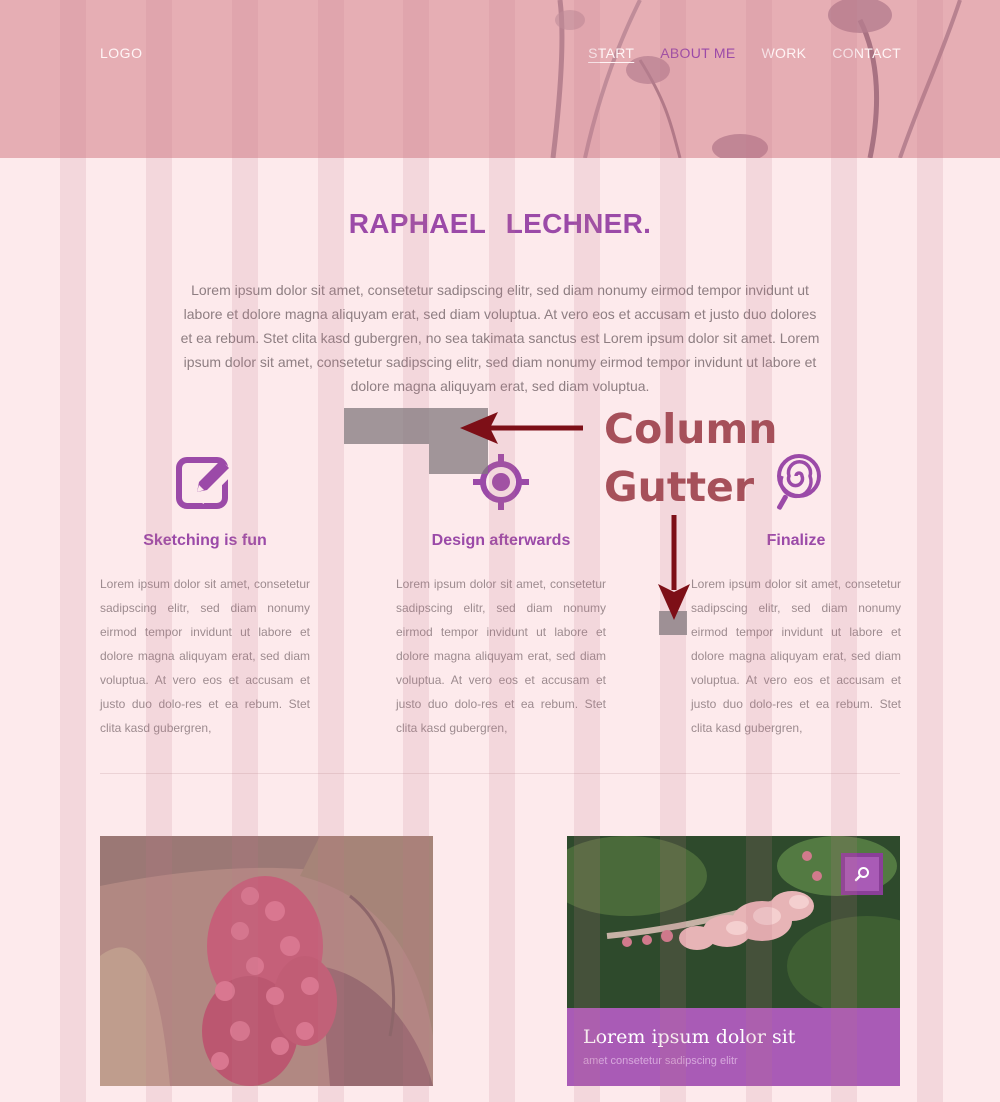  Describe the element at coordinates (500, 223) in the screenshot. I see `page-title: RAPHAEL LECHNER.` at that location.